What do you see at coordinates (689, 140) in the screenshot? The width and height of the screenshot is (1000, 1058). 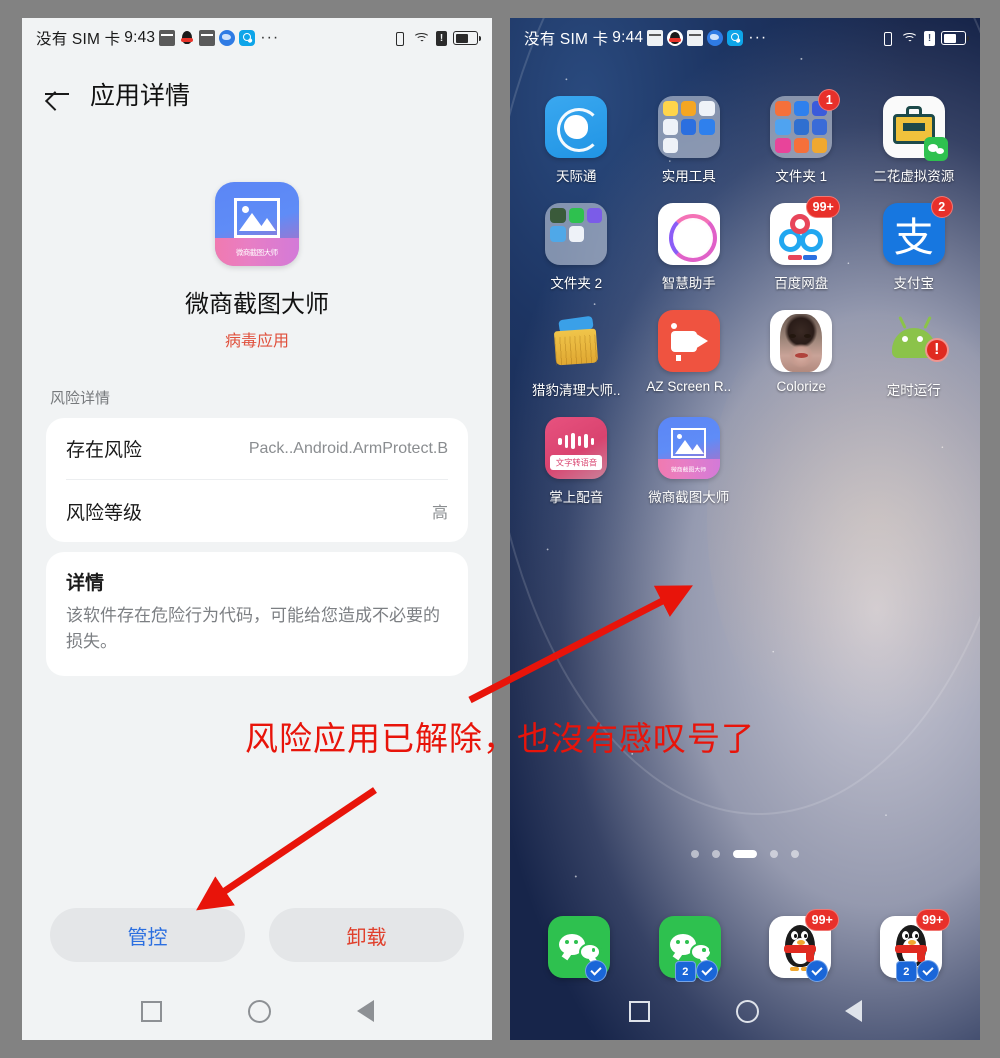 I see `app-folder-tools: 实用工具` at bounding box center [689, 140].